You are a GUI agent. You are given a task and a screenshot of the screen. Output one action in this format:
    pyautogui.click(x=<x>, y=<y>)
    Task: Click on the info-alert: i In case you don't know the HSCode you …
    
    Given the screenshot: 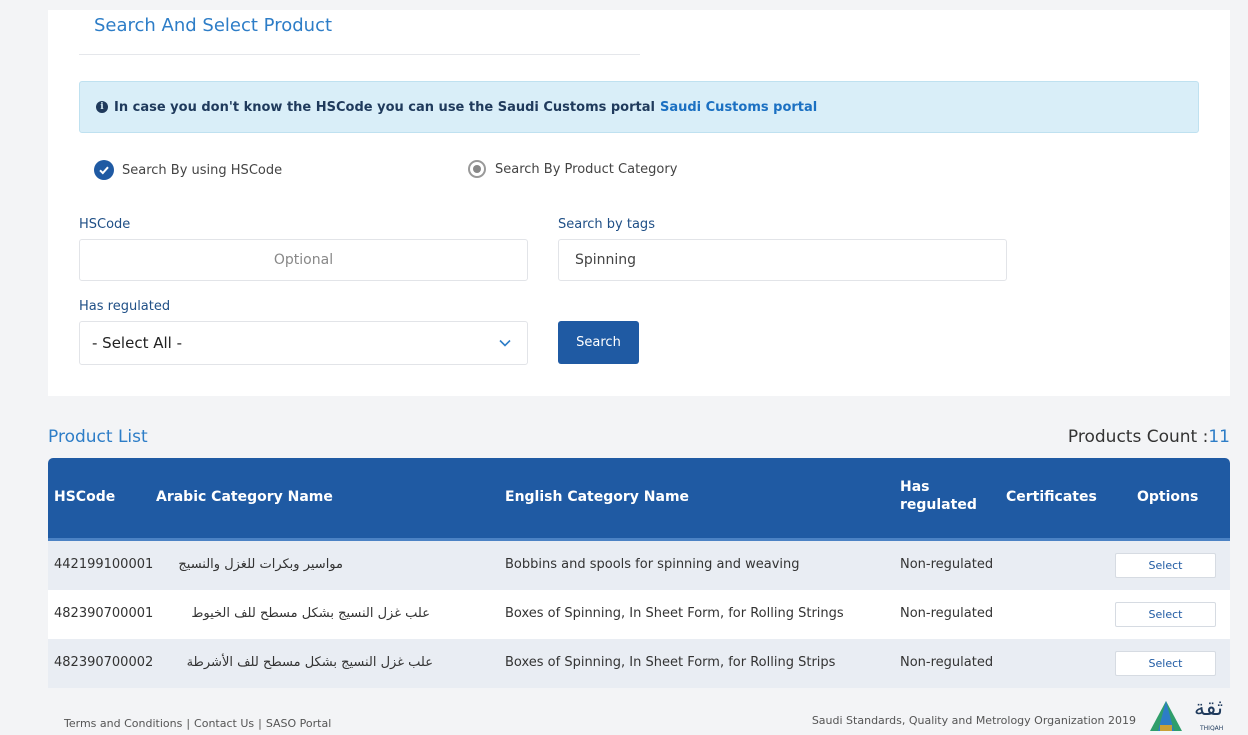 What is the action you would take?
    pyautogui.click(x=639, y=107)
    